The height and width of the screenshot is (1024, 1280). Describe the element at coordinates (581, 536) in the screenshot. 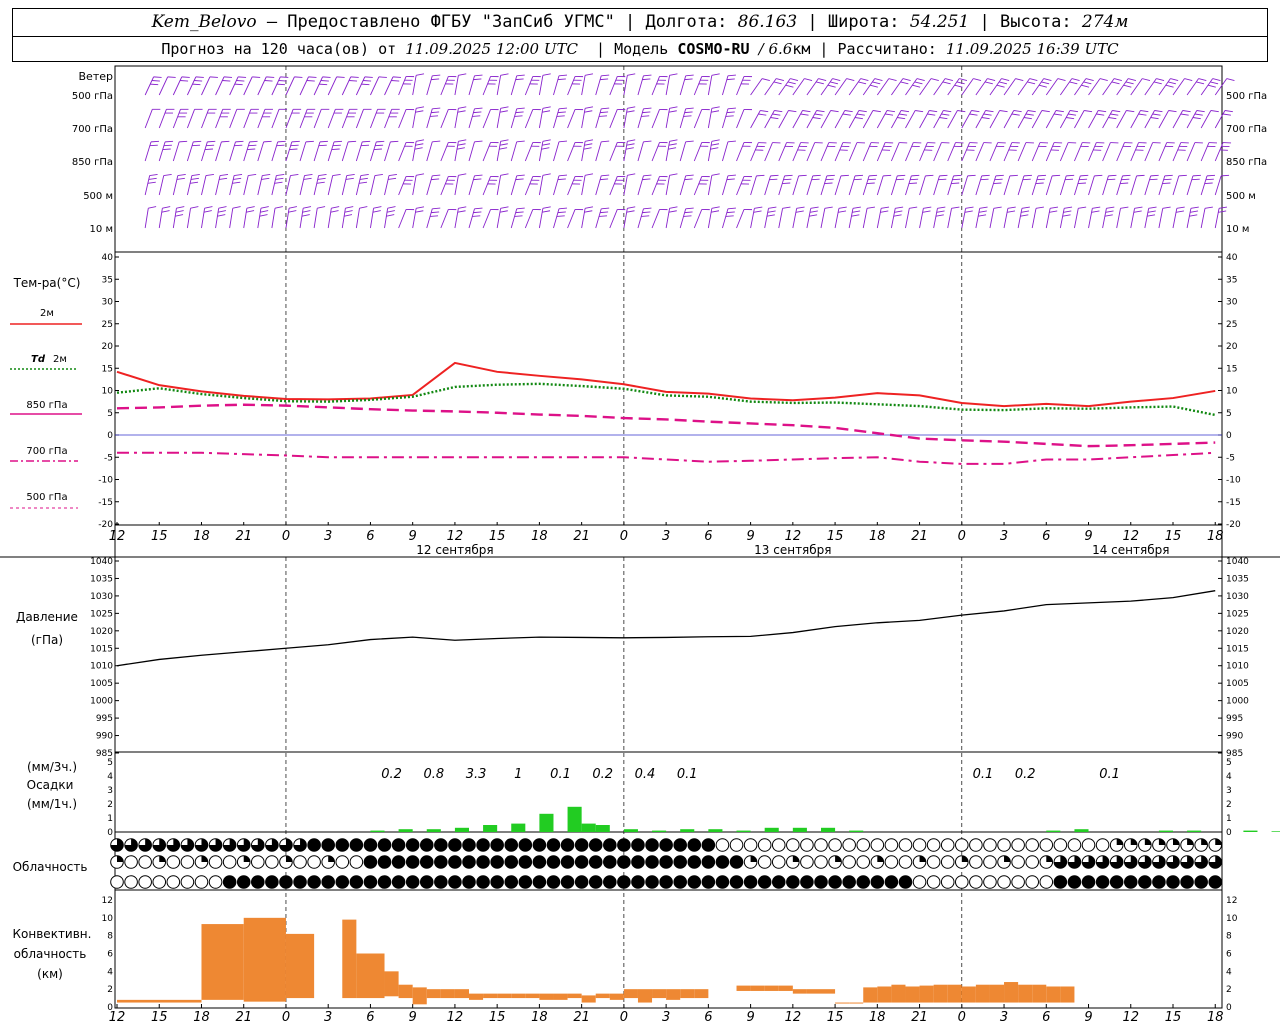

I see `x-tick-label-top: 21` at that location.